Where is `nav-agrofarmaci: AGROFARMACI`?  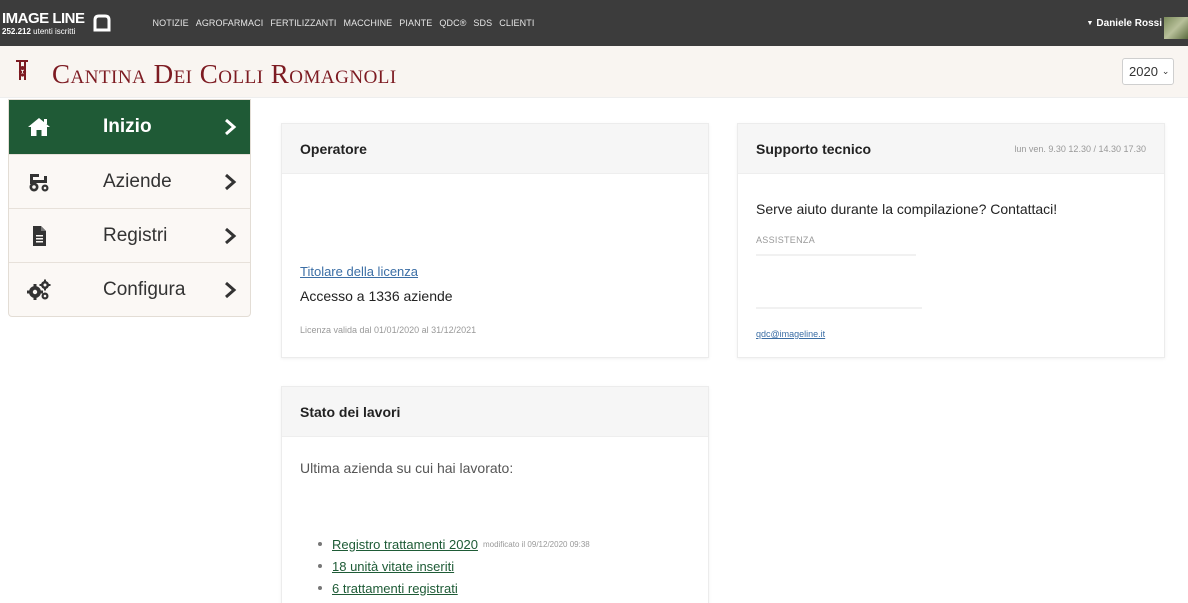 nav-agrofarmaci: AGROFARMACI is located at coordinates (230, 23).